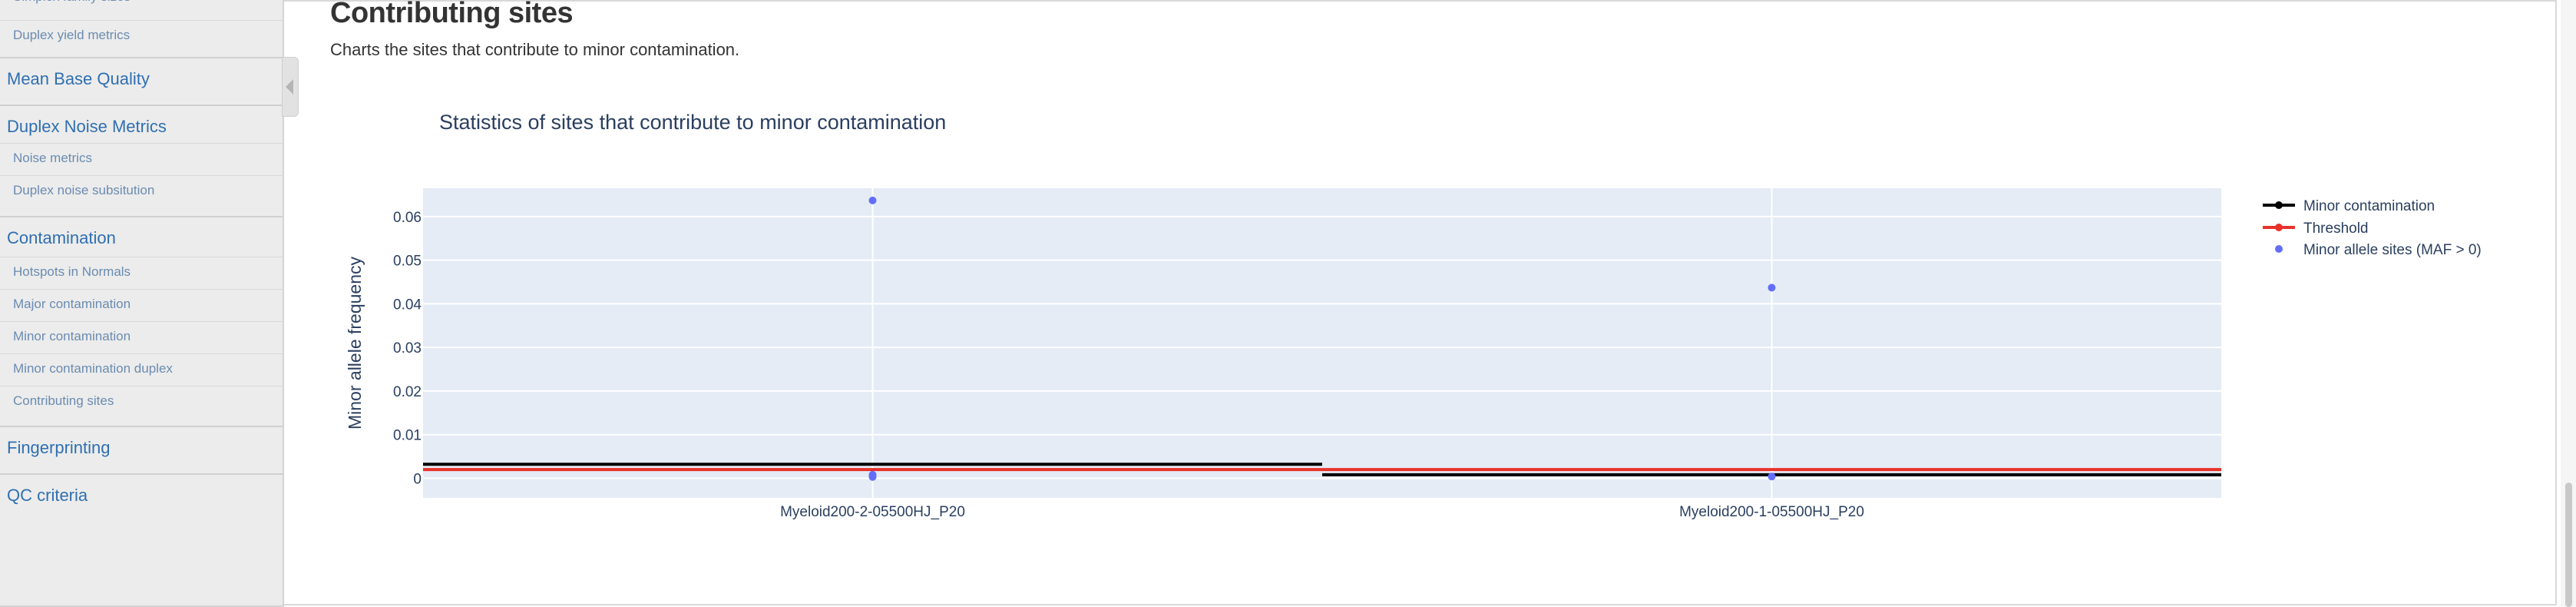 The height and width of the screenshot is (607, 2576). What do you see at coordinates (407, 218) in the screenshot?
I see `y-tick-label: 0.06` at bounding box center [407, 218].